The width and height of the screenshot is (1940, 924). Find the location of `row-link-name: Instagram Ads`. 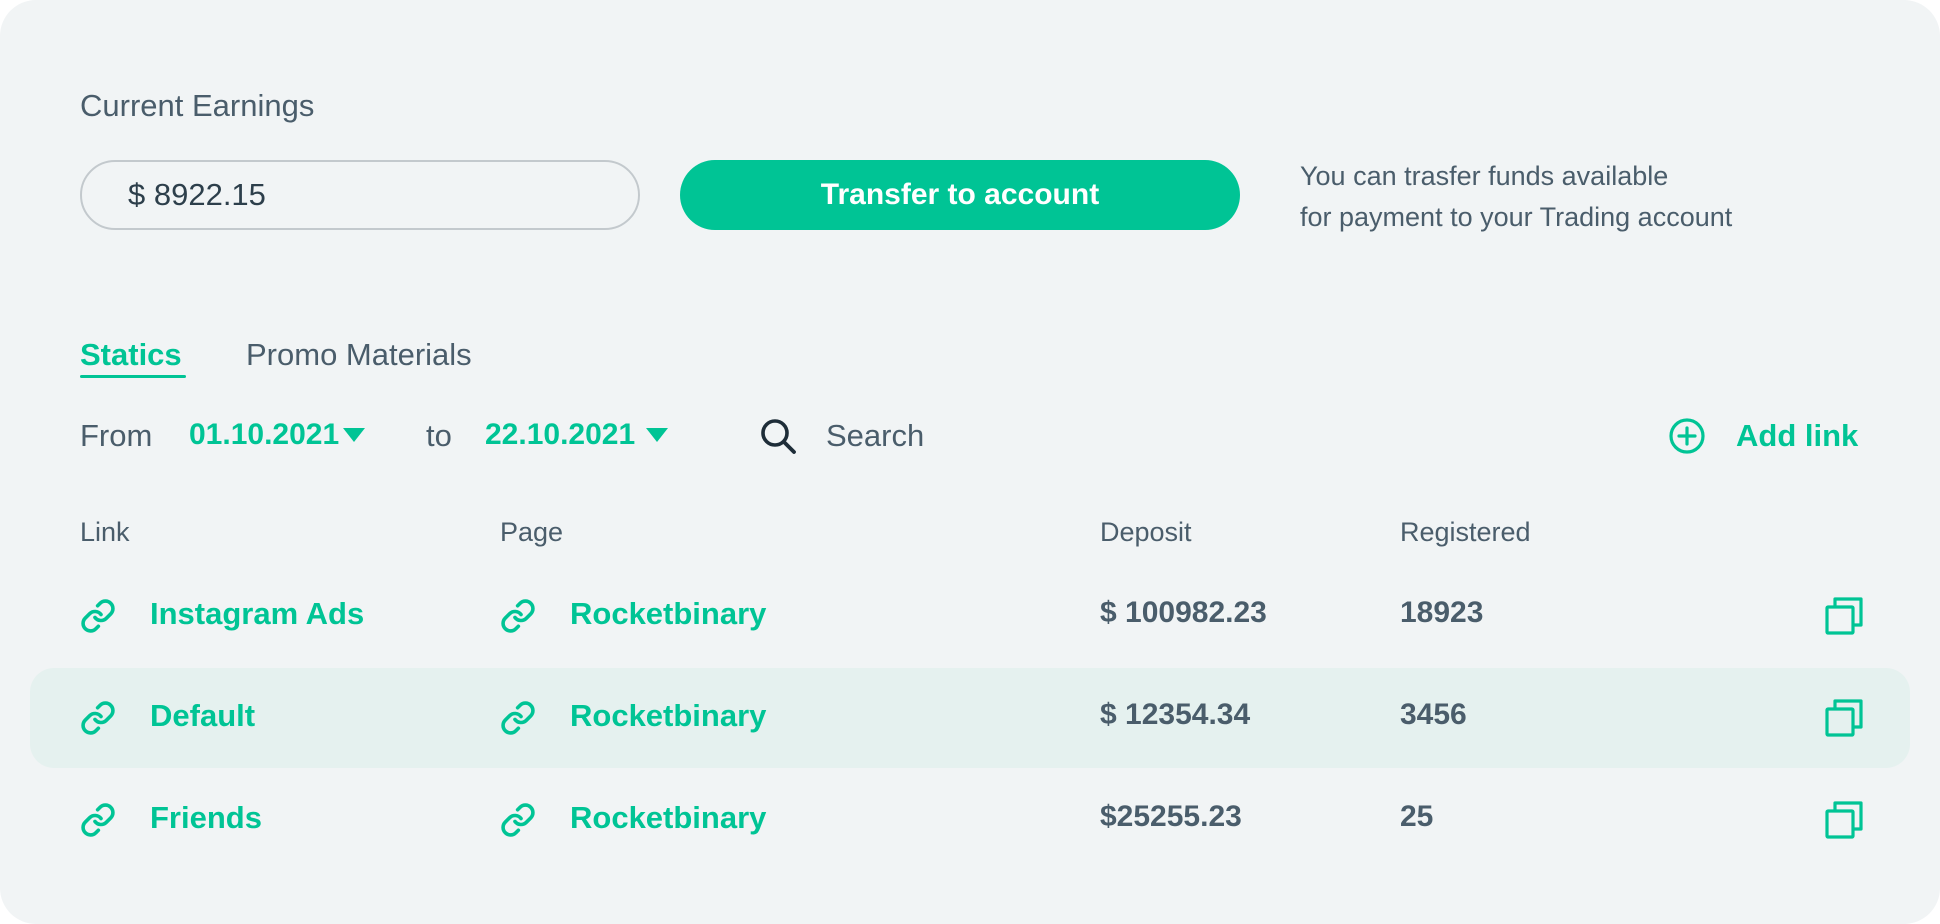

row-link-name: Instagram Ads is located at coordinates (257, 614).